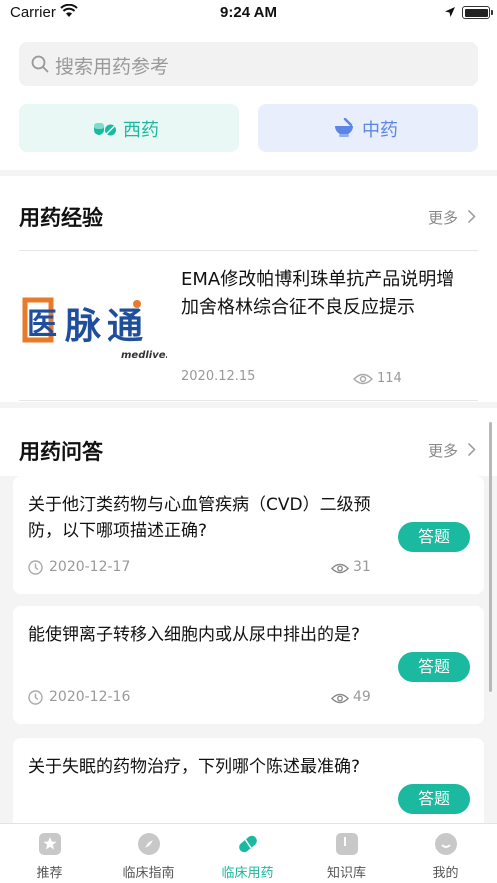 The image size is (497, 883). What do you see at coordinates (346, 873) in the screenshot?
I see `tab-label: 知识库` at bounding box center [346, 873].